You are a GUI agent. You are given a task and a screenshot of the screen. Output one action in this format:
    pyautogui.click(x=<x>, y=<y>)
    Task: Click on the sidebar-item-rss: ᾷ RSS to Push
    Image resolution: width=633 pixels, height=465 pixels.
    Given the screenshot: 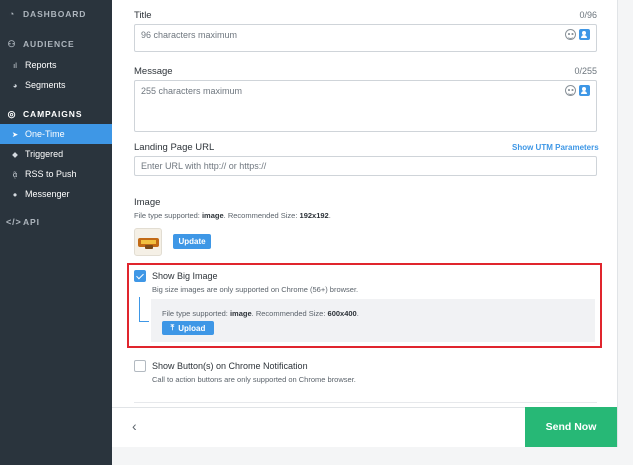 What is the action you would take?
    pyautogui.click(x=56, y=174)
    